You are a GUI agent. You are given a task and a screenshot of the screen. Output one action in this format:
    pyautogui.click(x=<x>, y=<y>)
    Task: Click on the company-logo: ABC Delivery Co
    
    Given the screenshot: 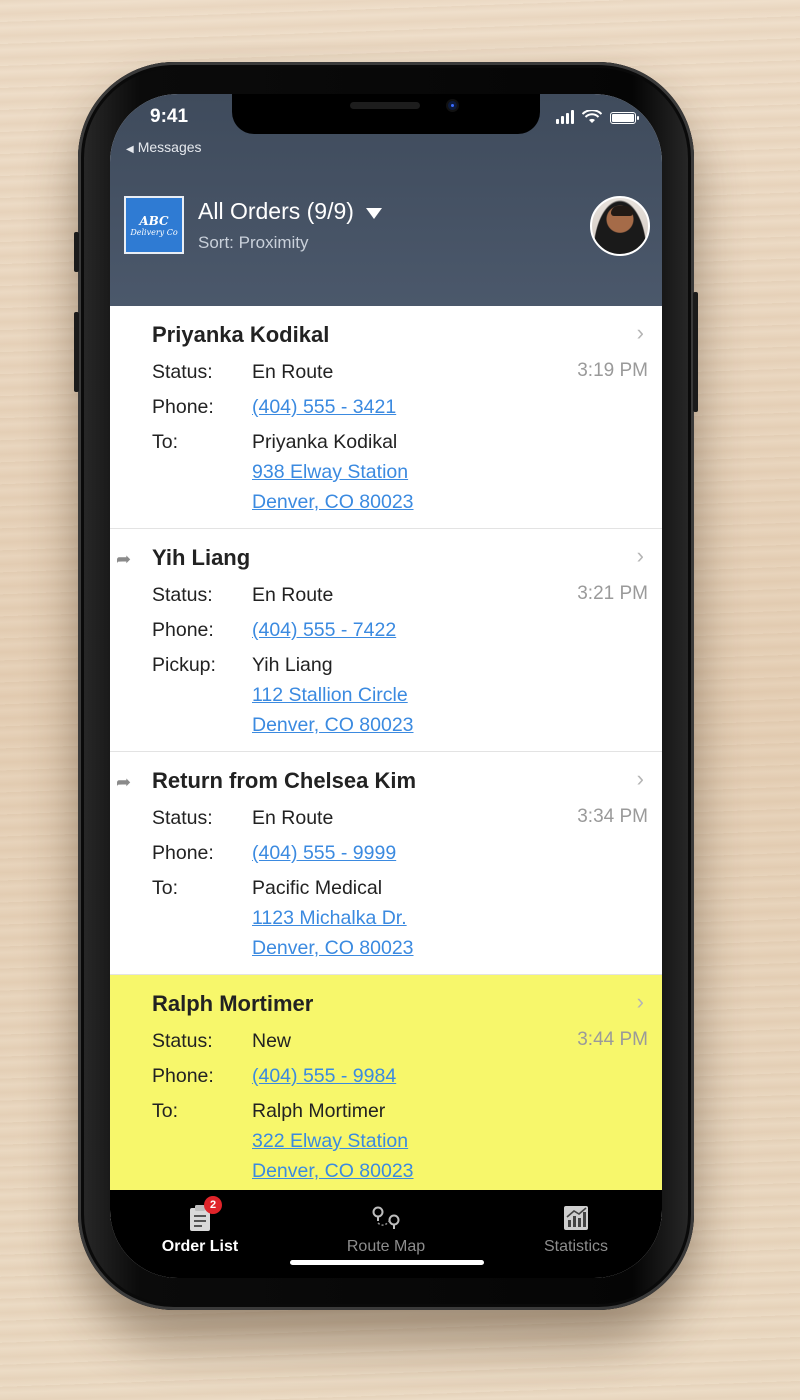 What is the action you would take?
    pyautogui.click(x=154, y=225)
    